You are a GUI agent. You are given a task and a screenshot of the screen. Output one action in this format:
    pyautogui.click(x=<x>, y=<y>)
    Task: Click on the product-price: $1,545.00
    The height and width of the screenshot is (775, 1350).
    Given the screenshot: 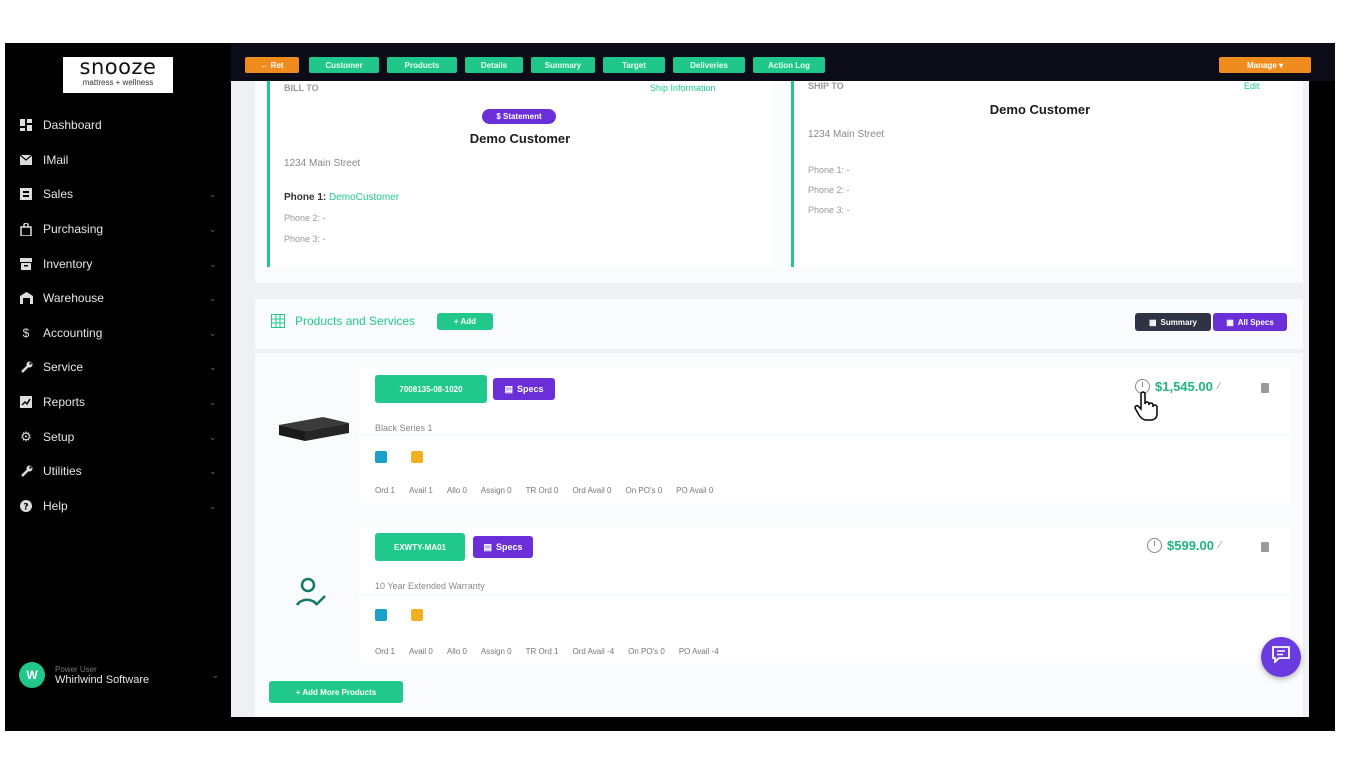 What is the action you would take?
    pyautogui.click(x=1184, y=386)
    